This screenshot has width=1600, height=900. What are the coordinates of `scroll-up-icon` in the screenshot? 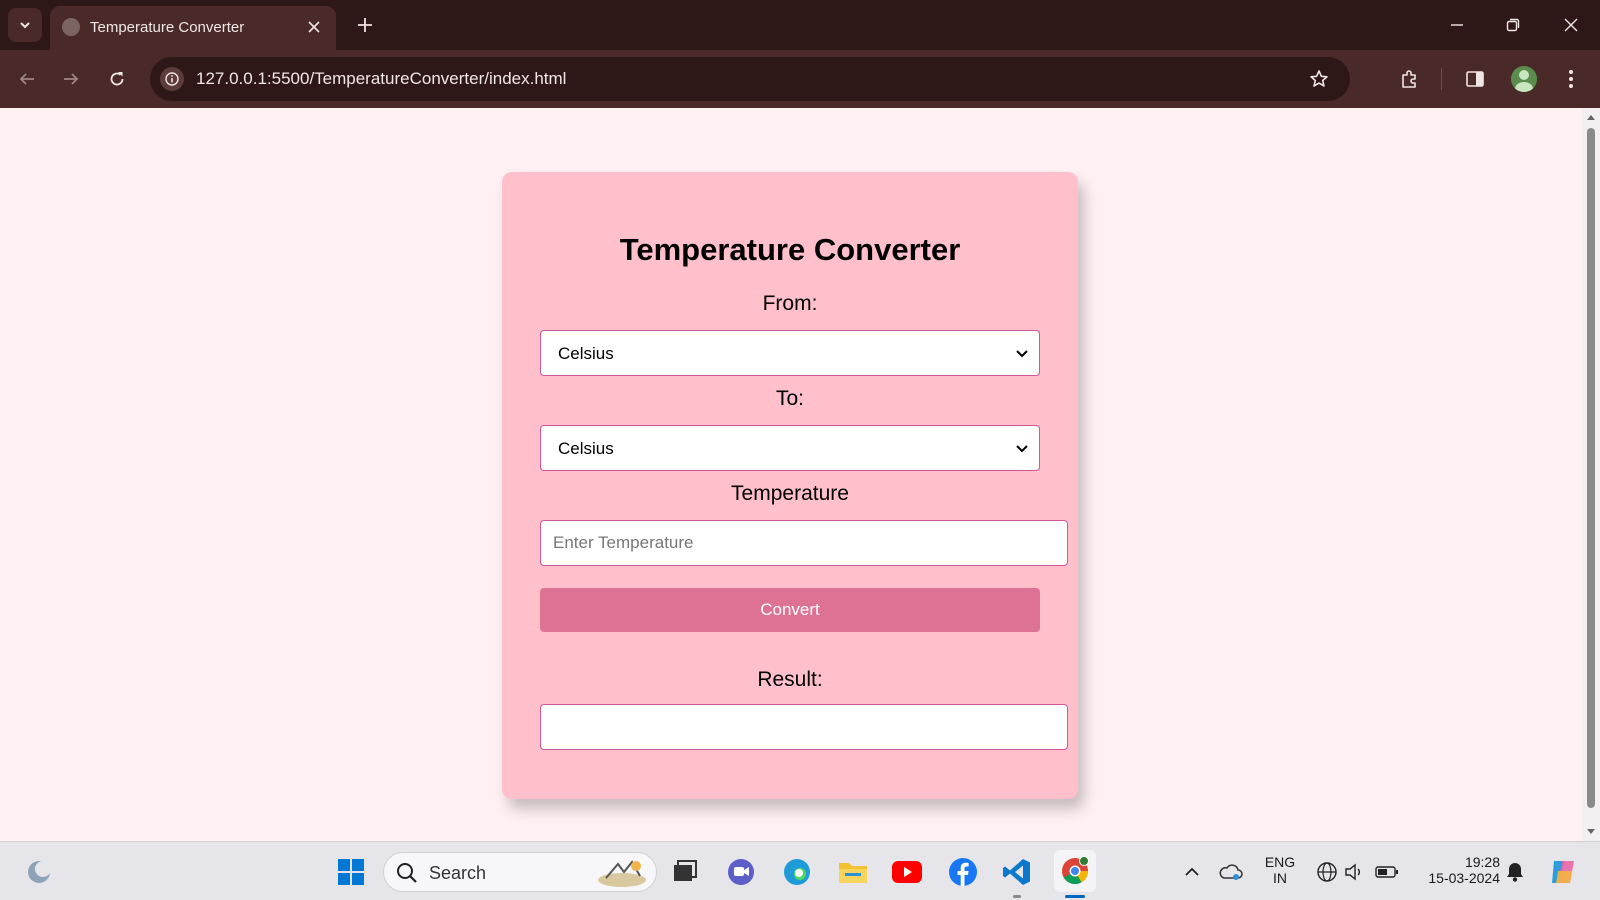 It's located at (1591, 117).